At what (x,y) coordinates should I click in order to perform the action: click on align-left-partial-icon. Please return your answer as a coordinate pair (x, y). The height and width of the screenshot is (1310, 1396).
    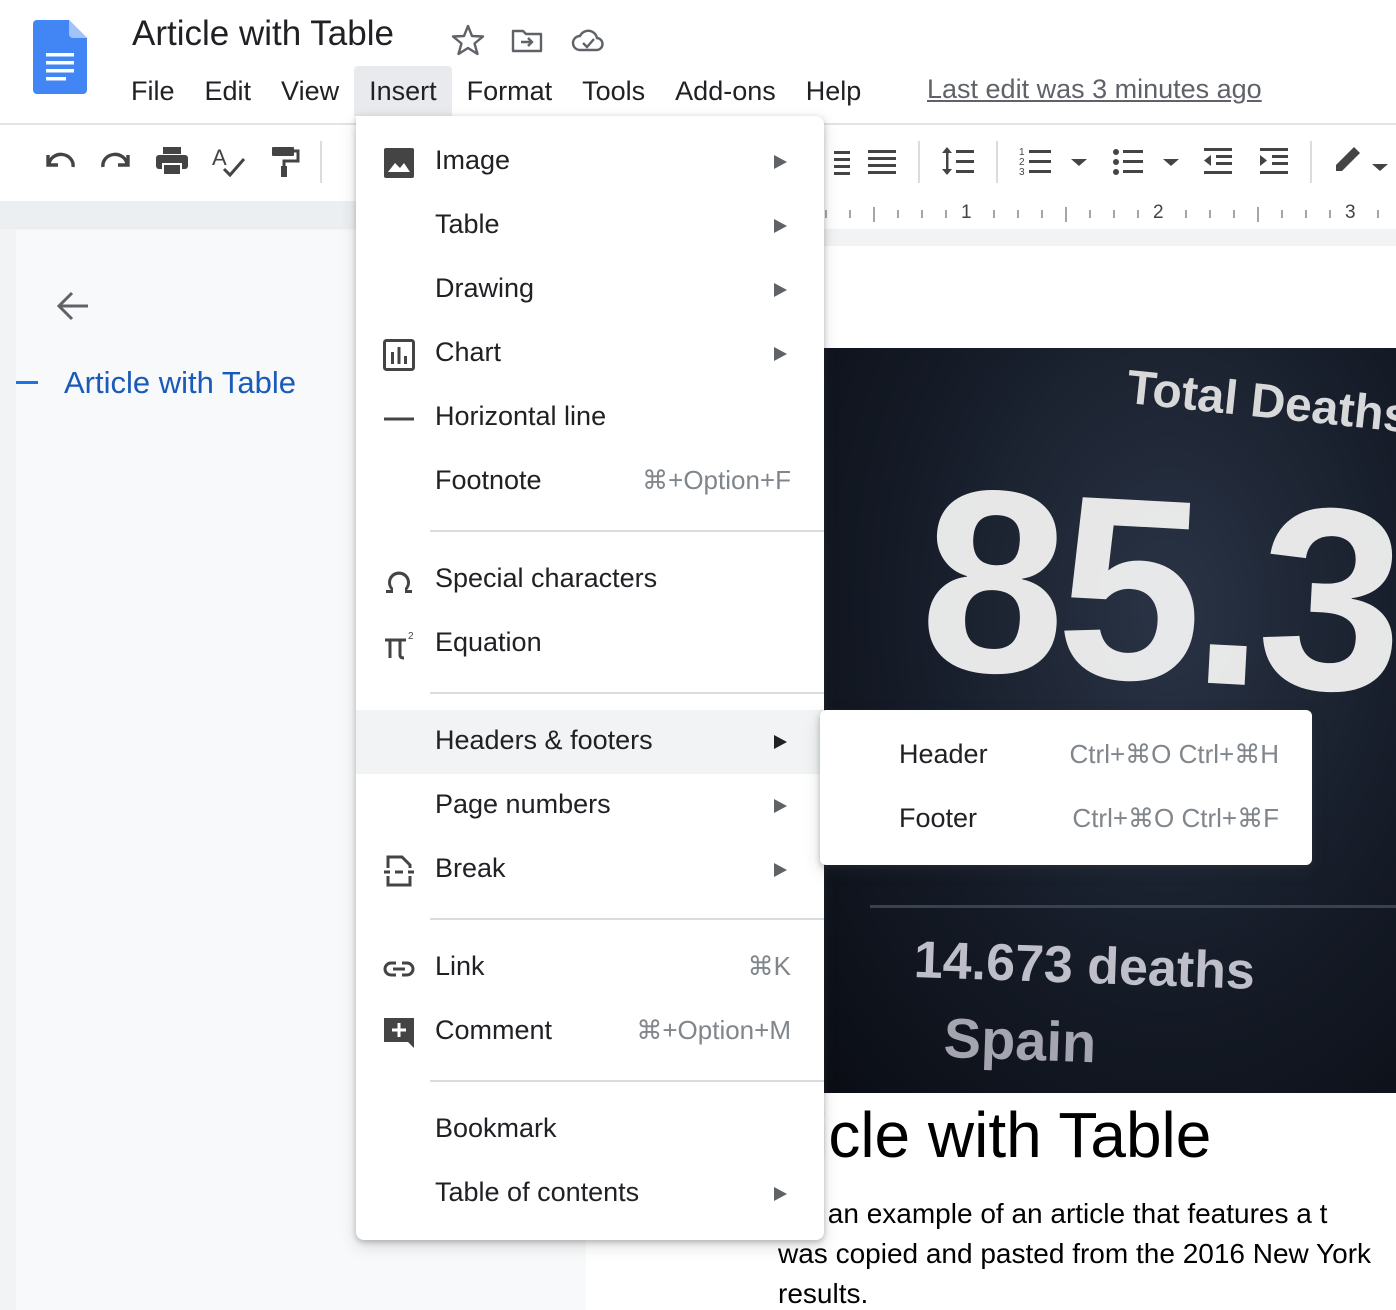
    Looking at the image, I should click on (844, 161).